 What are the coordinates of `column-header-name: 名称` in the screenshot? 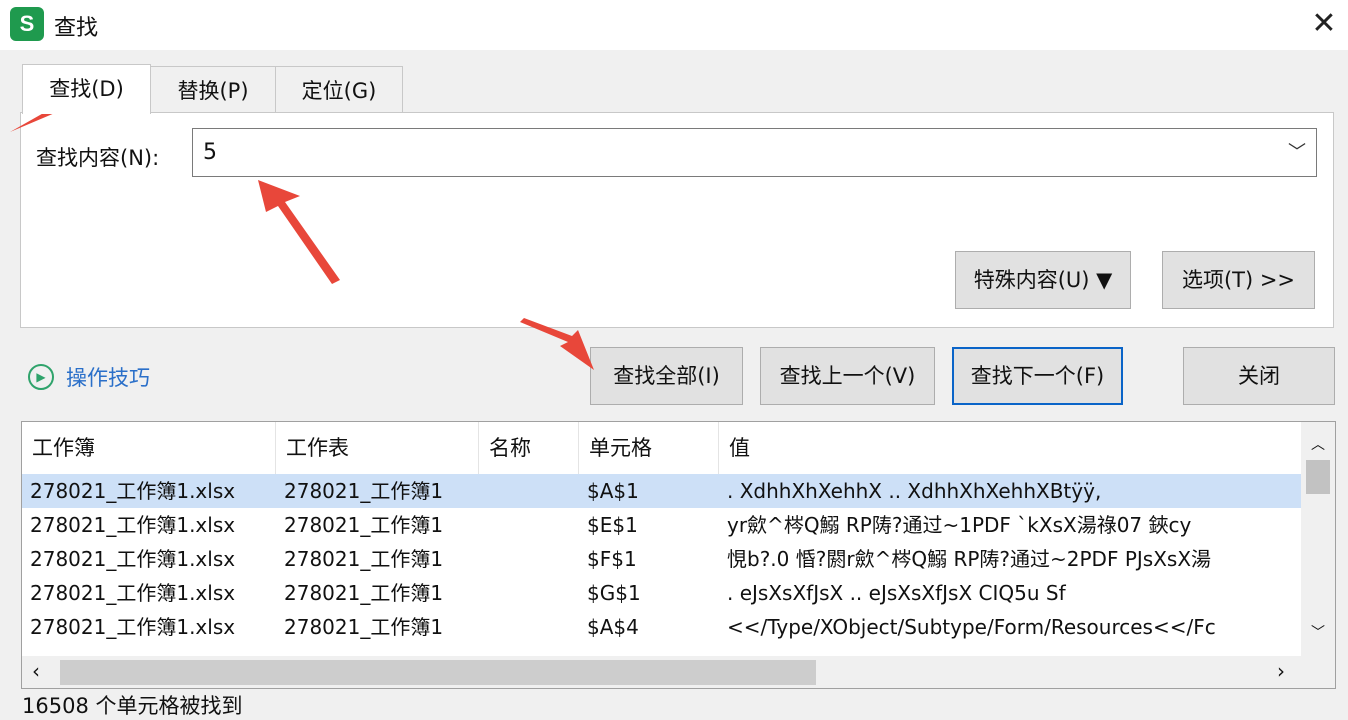 It's located at (529, 448).